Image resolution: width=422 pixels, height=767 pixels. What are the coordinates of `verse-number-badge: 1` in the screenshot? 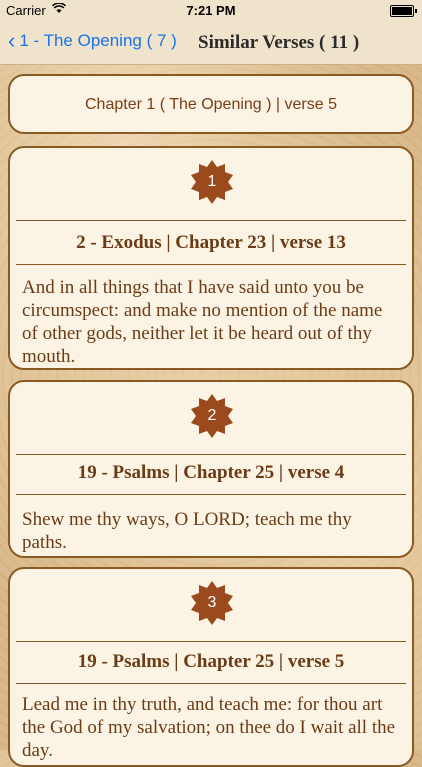 It's located at (212, 182).